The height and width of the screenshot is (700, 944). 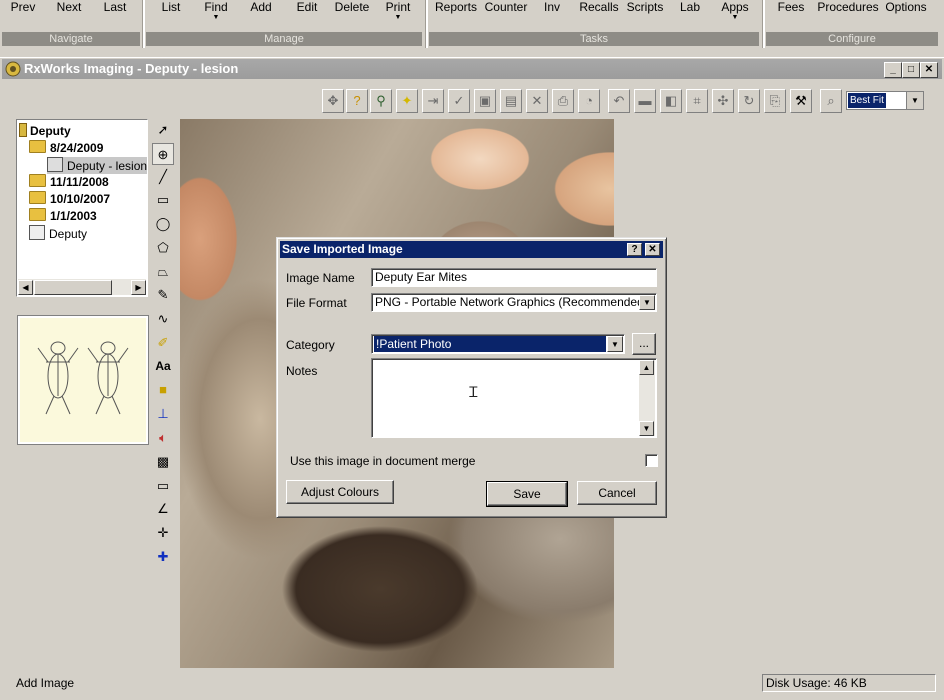 I want to click on inv-button: Inv, so click(x=552, y=15).